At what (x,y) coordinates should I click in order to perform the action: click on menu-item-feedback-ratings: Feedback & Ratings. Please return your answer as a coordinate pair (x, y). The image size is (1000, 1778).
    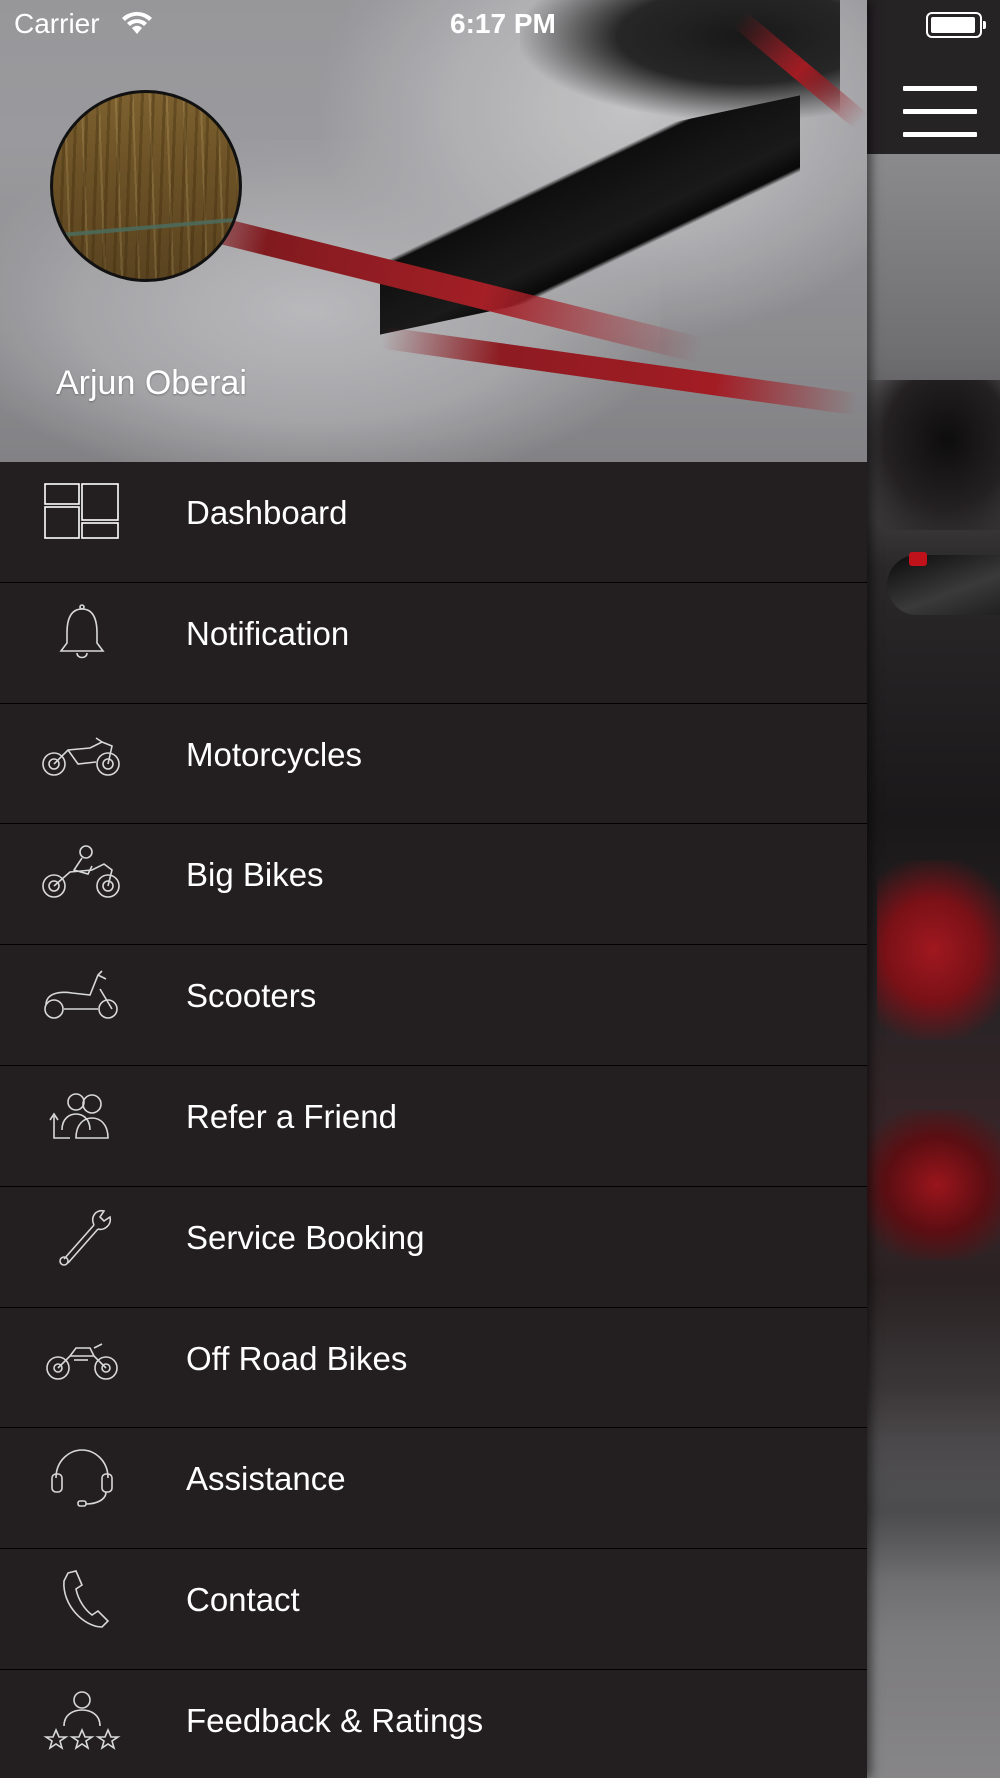
    Looking at the image, I should click on (433, 1724).